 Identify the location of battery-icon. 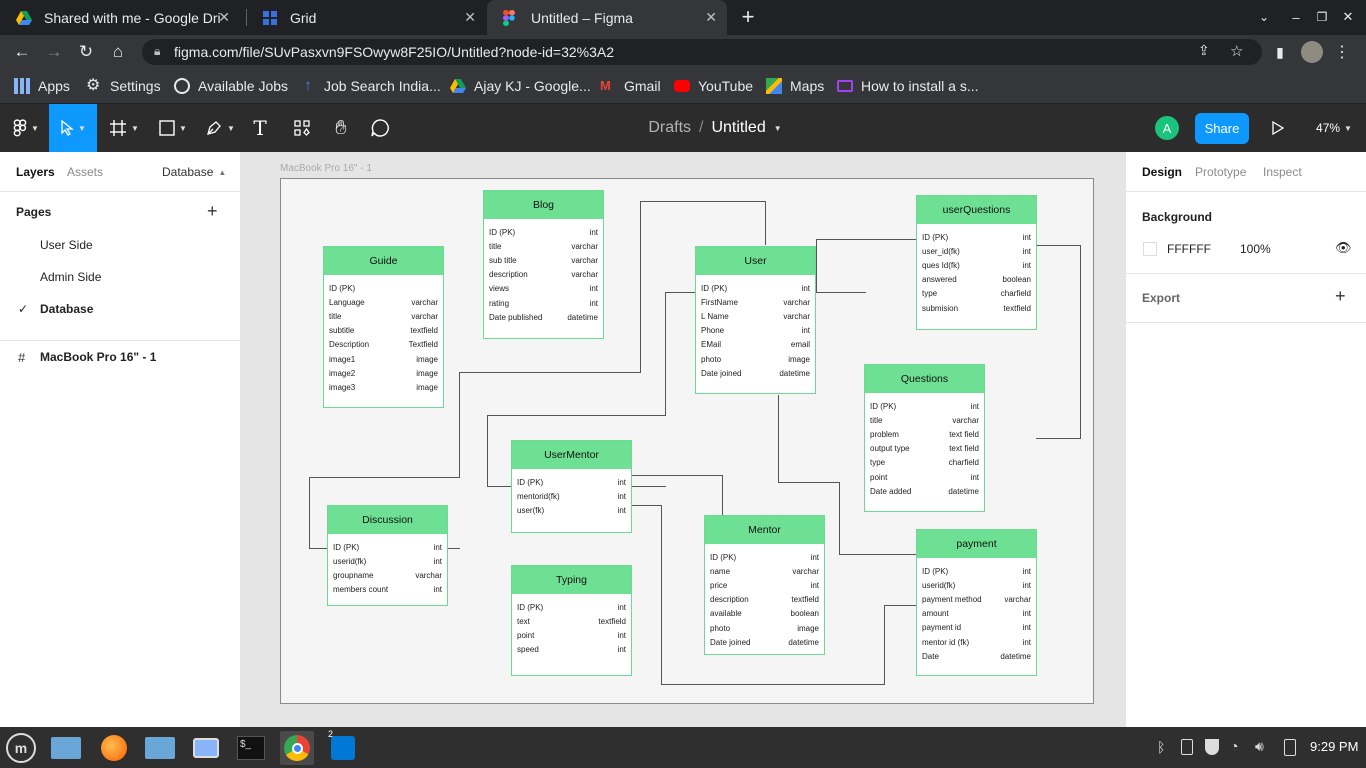
(1290, 747).